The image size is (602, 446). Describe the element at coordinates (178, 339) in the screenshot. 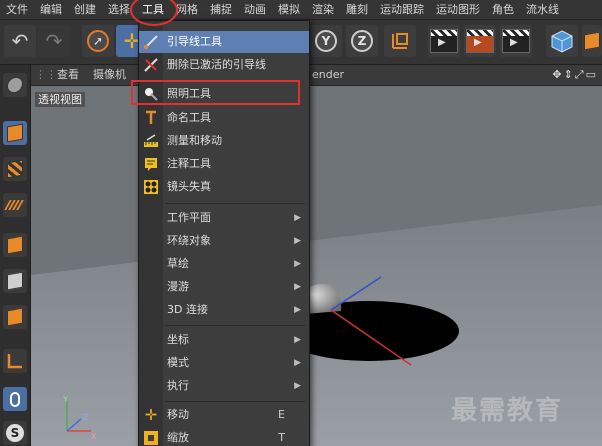

I see `menu-item-label: 坐标` at that location.